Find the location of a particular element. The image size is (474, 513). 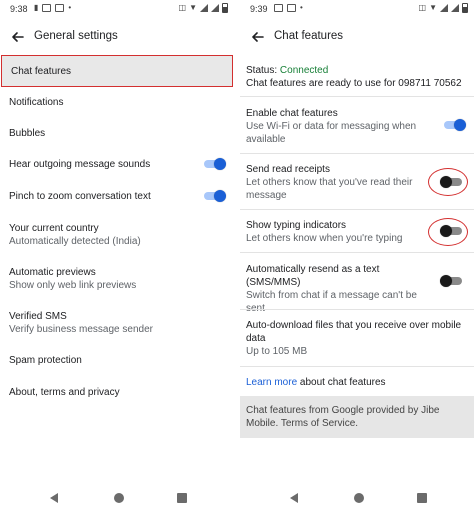

status-time: 9:39 is located at coordinates (259, 9).